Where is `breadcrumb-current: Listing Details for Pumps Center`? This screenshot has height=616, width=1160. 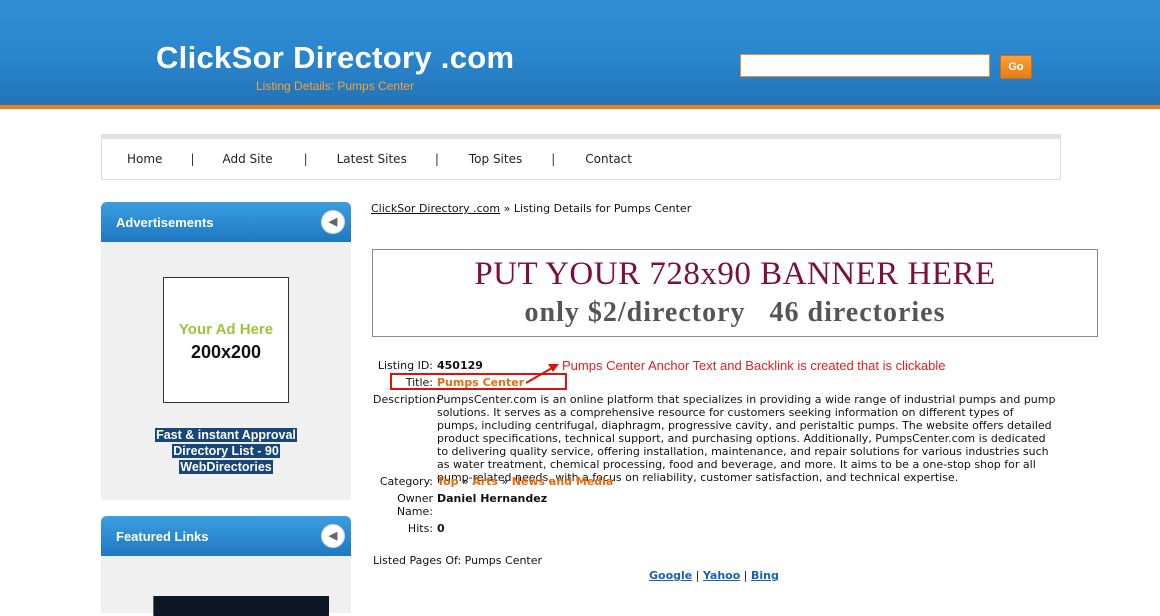 breadcrumb-current: Listing Details for Pumps Center is located at coordinates (602, 208).